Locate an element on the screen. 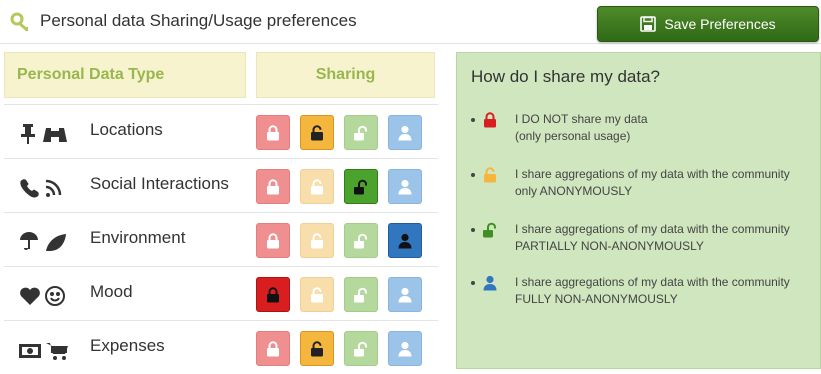 This screenshot has height=374, width=821. floppy-disk-icon is located at coordinates (648, 24).